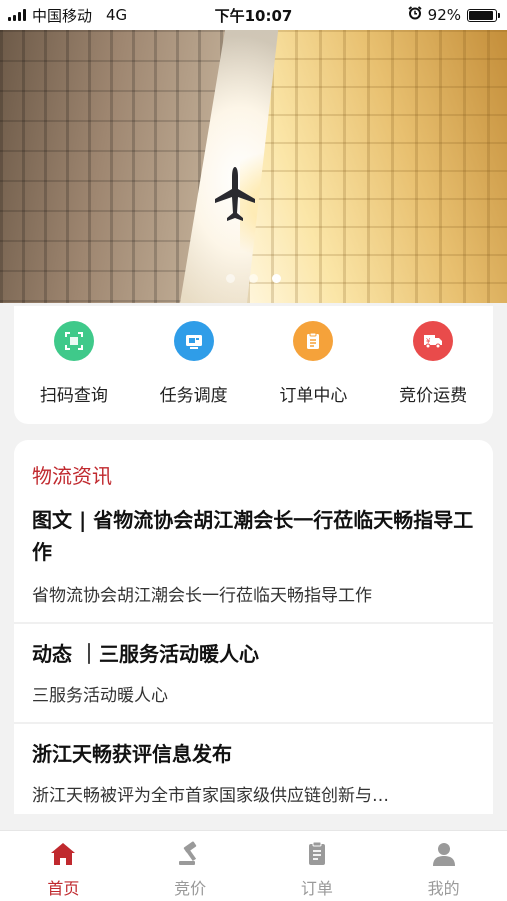 This screenshot has width=507, height=901. Describe the element at coordinates (433, 341) in the screenshot. I see `truck-icon: ¥` at that location.